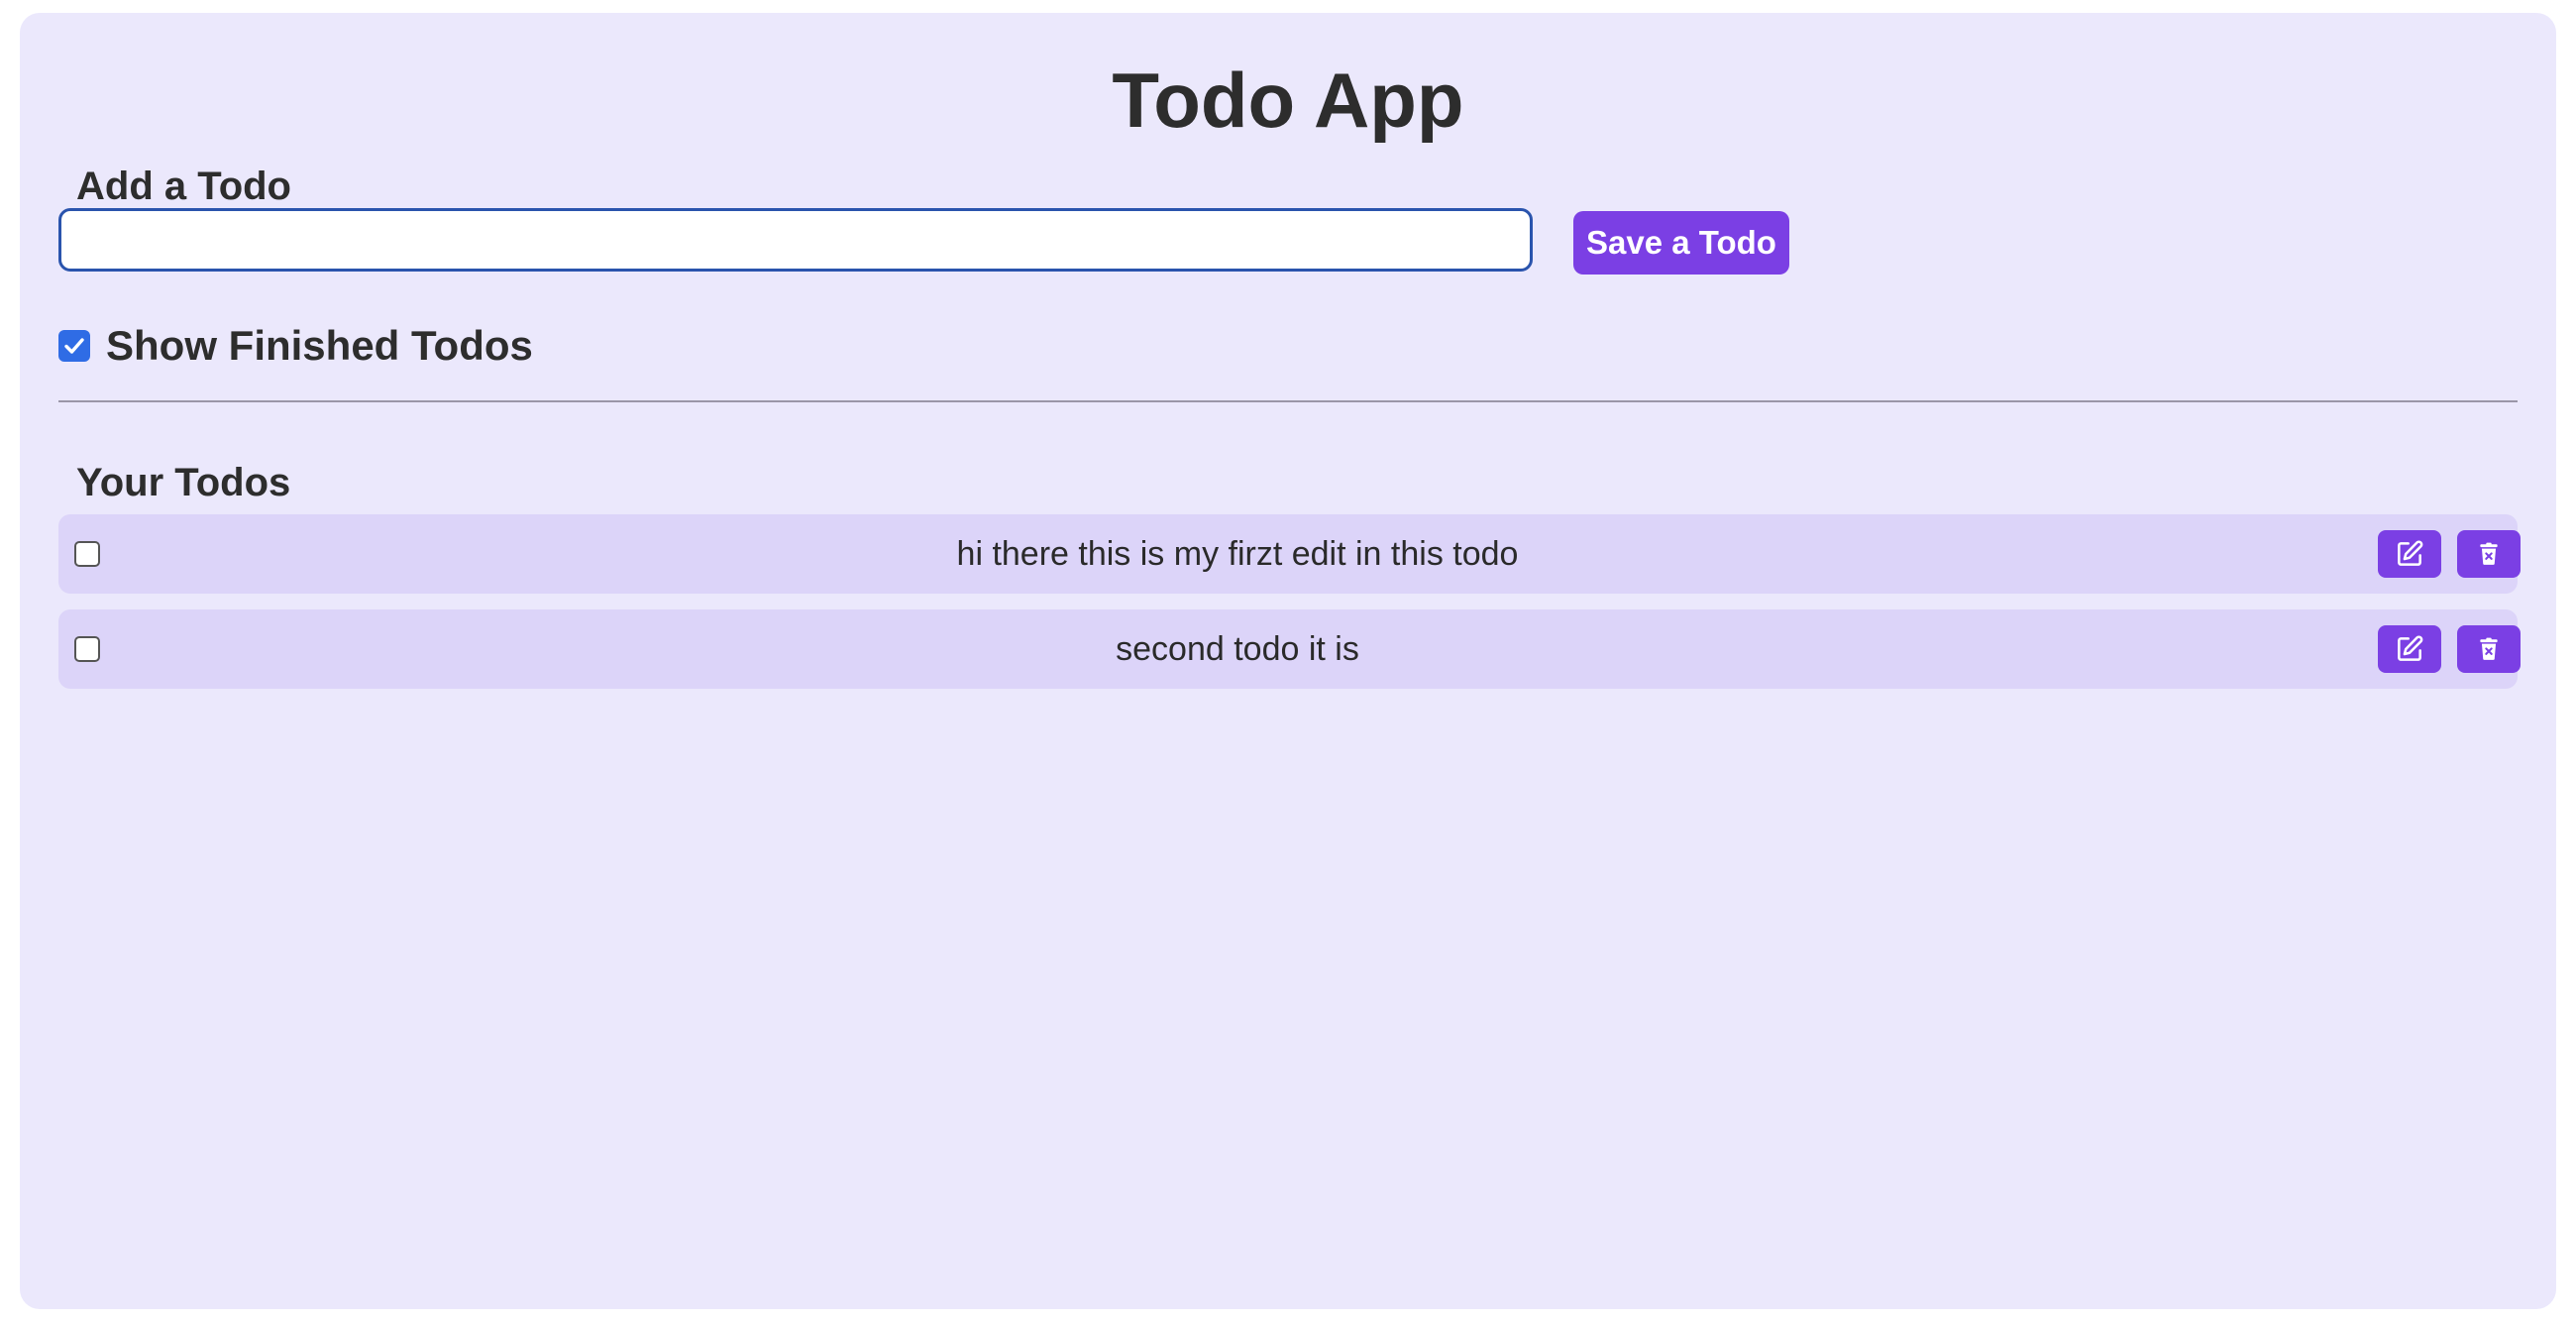 This screenshot has height=1322, width=2576. I want to click on divider, so click(1288, 401).